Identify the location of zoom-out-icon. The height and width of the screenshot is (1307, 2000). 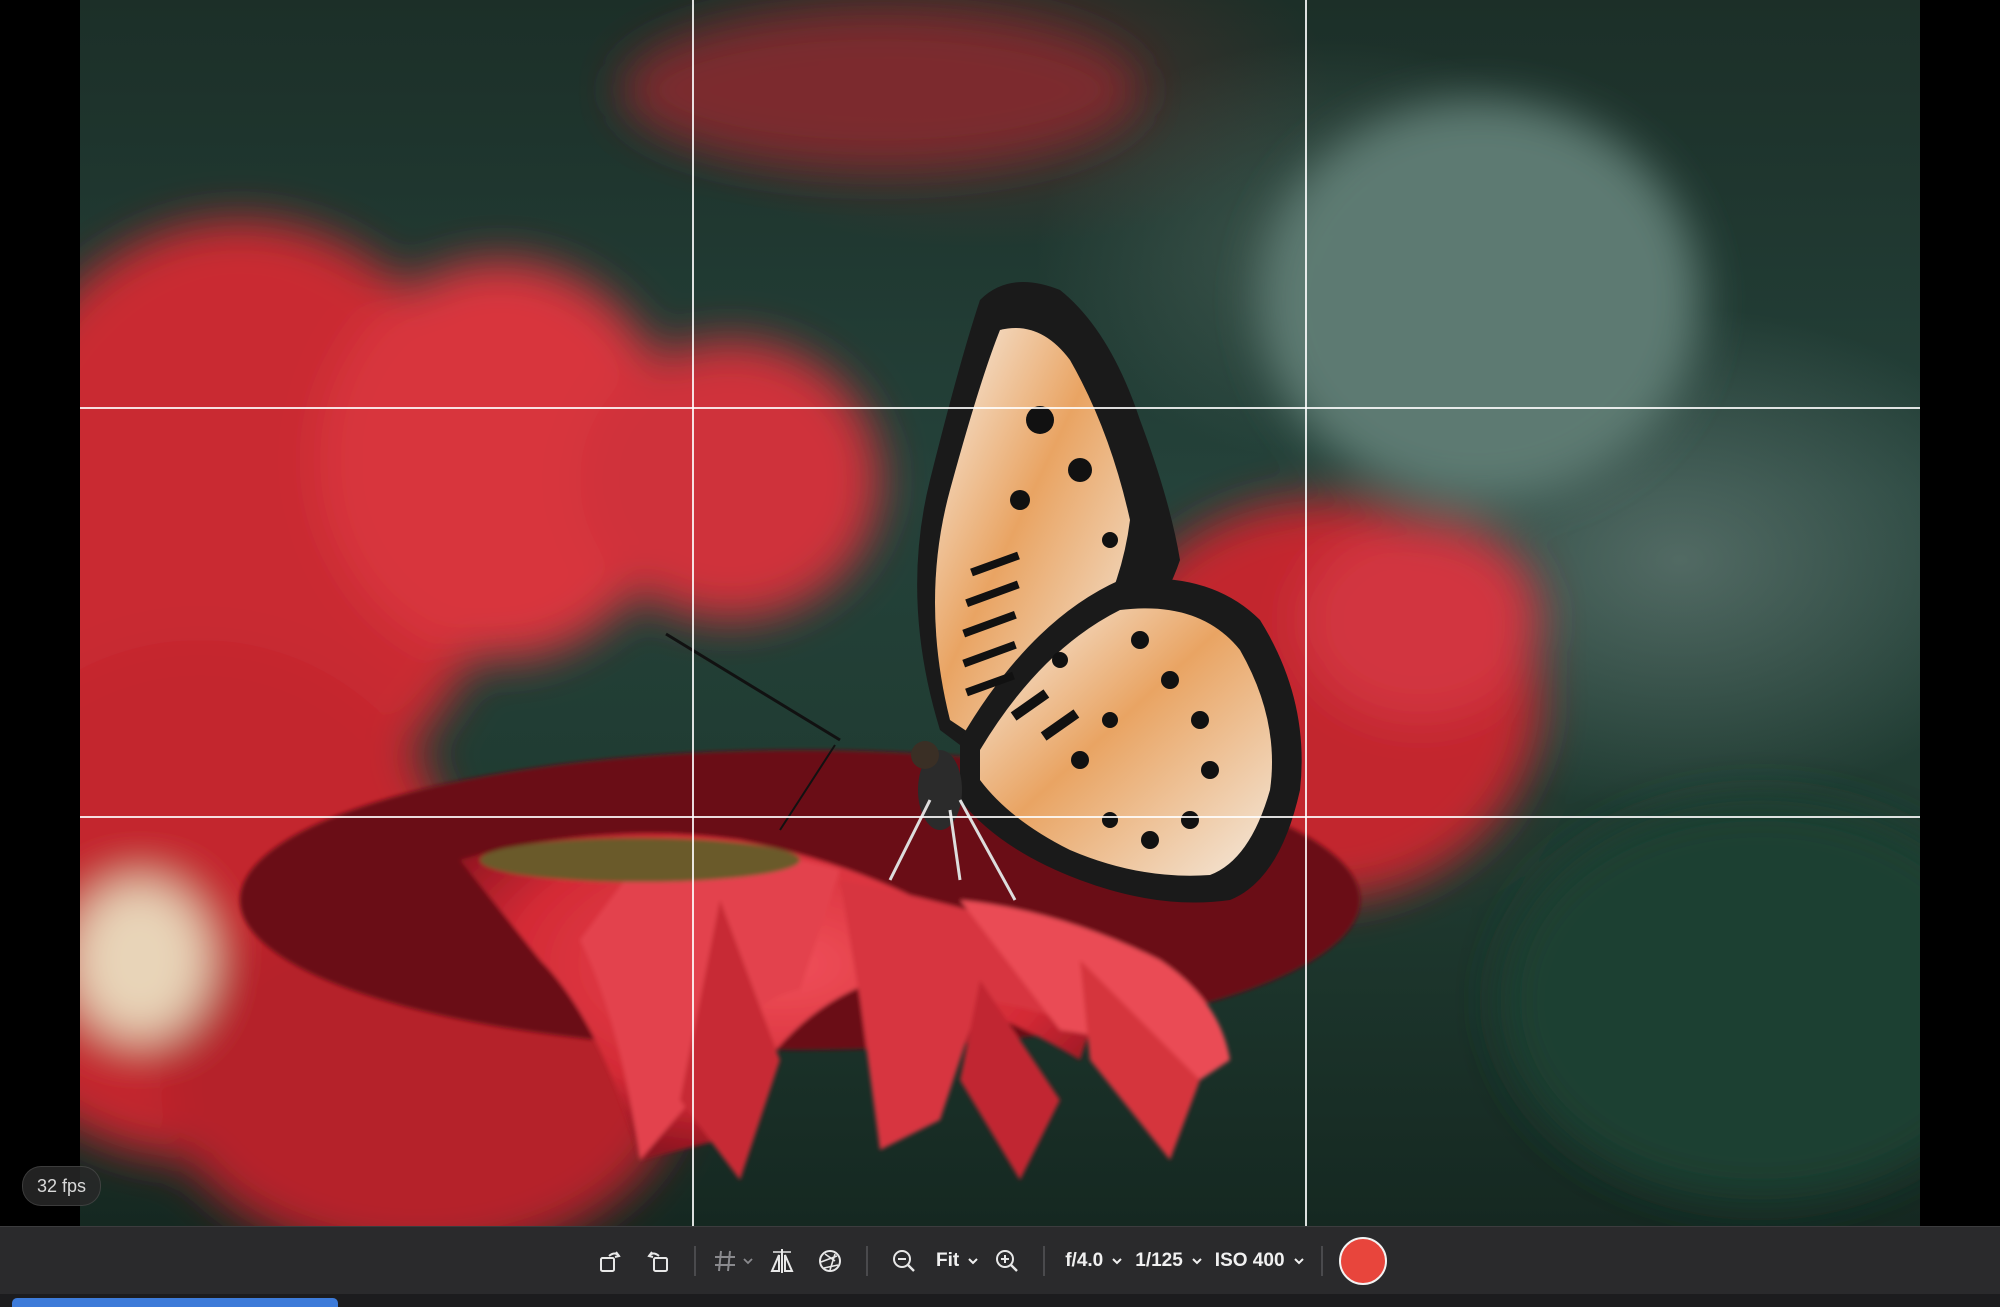
(904, 1261).